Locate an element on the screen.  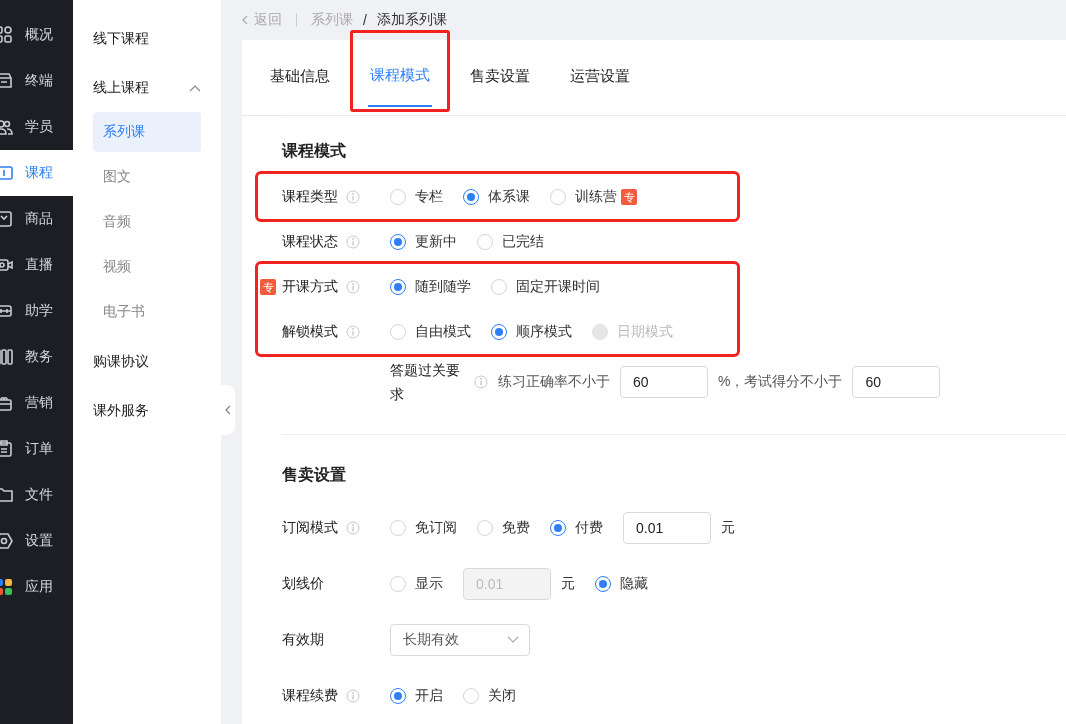
radio-option: 日期模式 is located at coordinates (632, 331).